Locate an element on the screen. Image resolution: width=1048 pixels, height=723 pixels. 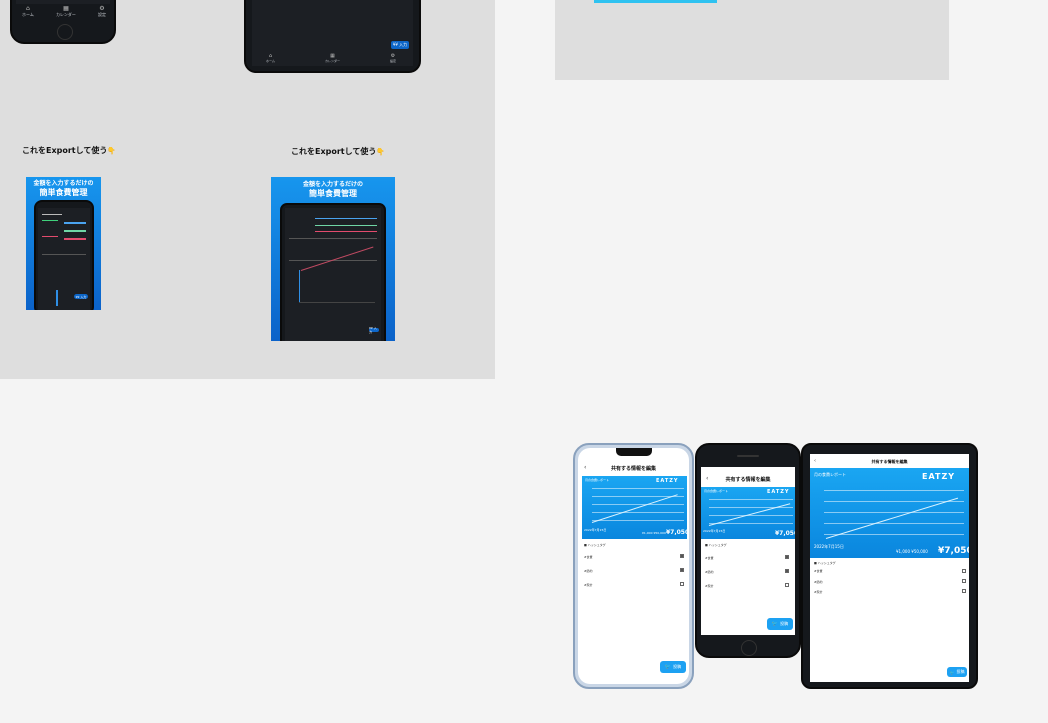
frame-panel-right is located at coordinates (752, 40).